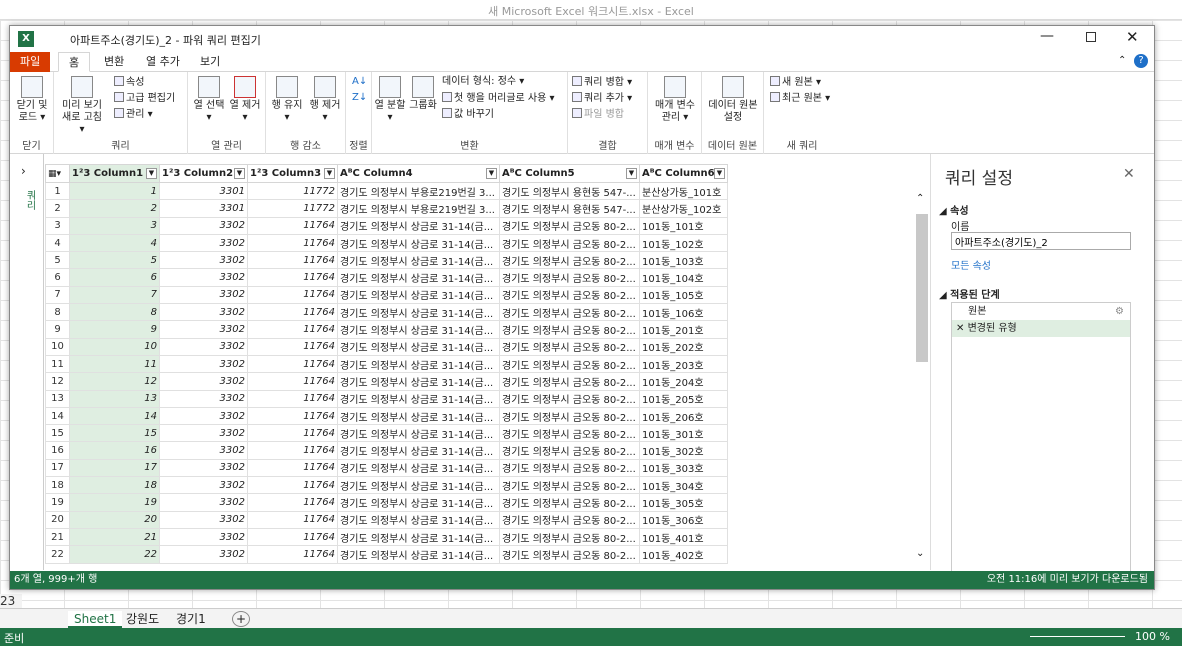 This screenshot has height=646, width=1182. Describe the element at coordinates (1119, 311) in the screenshot. I see `gear-icon: ⚙` at that location.